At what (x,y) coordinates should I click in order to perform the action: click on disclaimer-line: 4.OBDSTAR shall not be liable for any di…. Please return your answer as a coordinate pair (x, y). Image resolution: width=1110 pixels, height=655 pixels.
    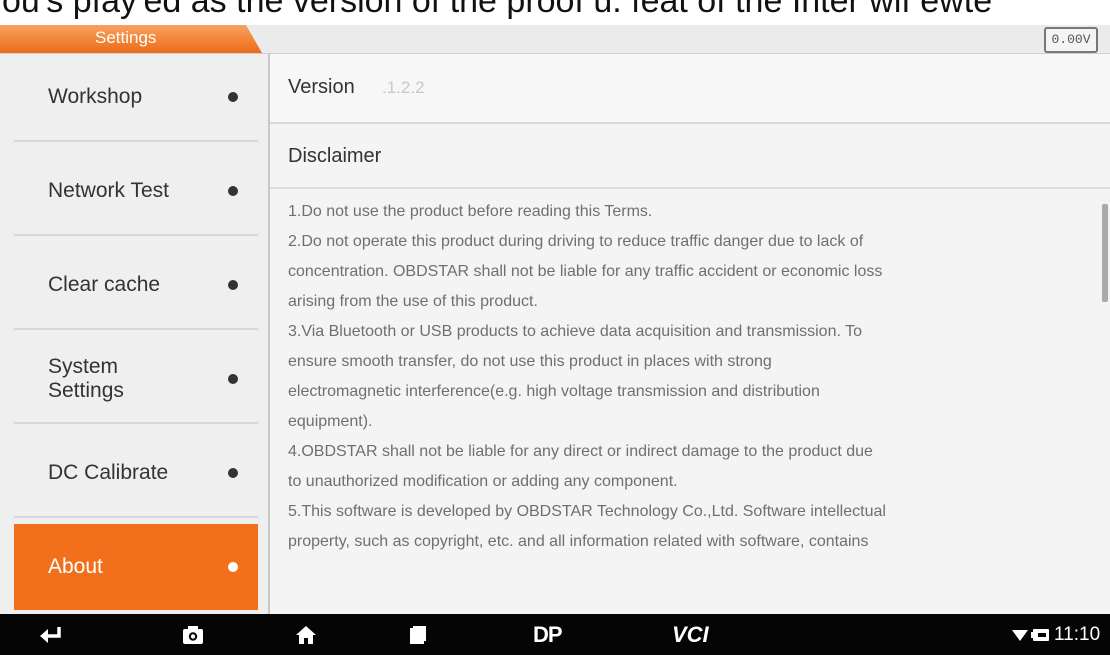
    Looking at the image, I should click on (580, 451).